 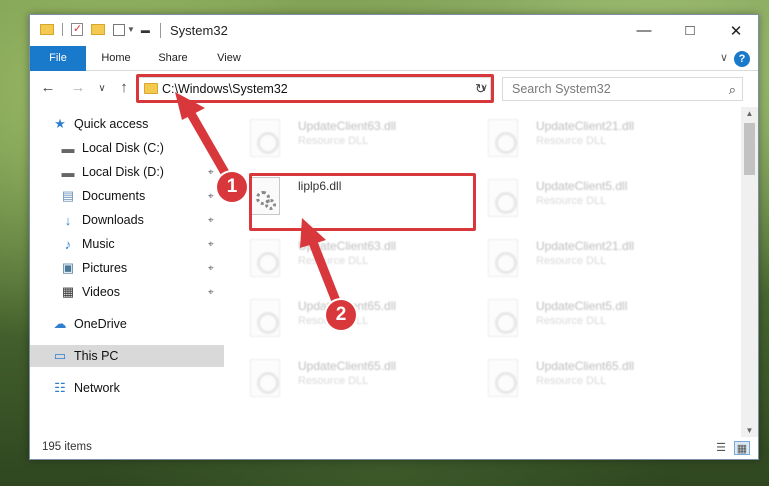 I want to click on arrow-1-shaft, so click(x=209, y=145).